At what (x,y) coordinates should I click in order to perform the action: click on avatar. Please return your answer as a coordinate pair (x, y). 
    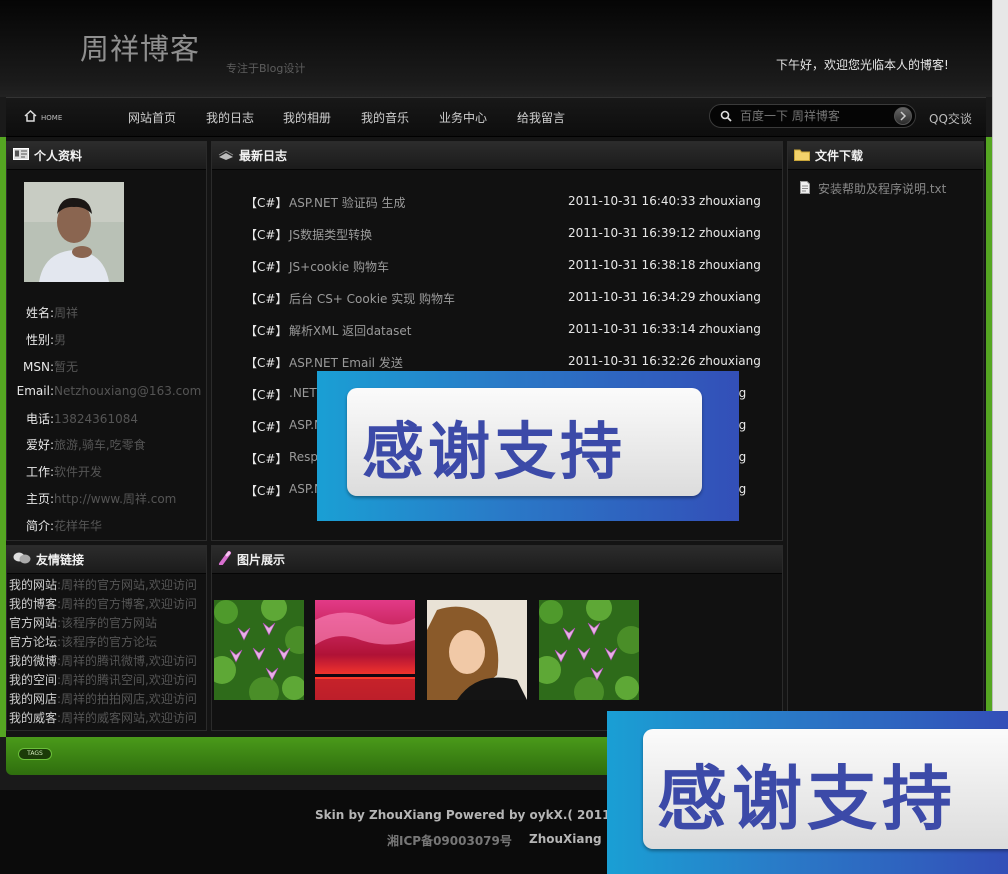
    Looking at the image, I should click on (74, 232).